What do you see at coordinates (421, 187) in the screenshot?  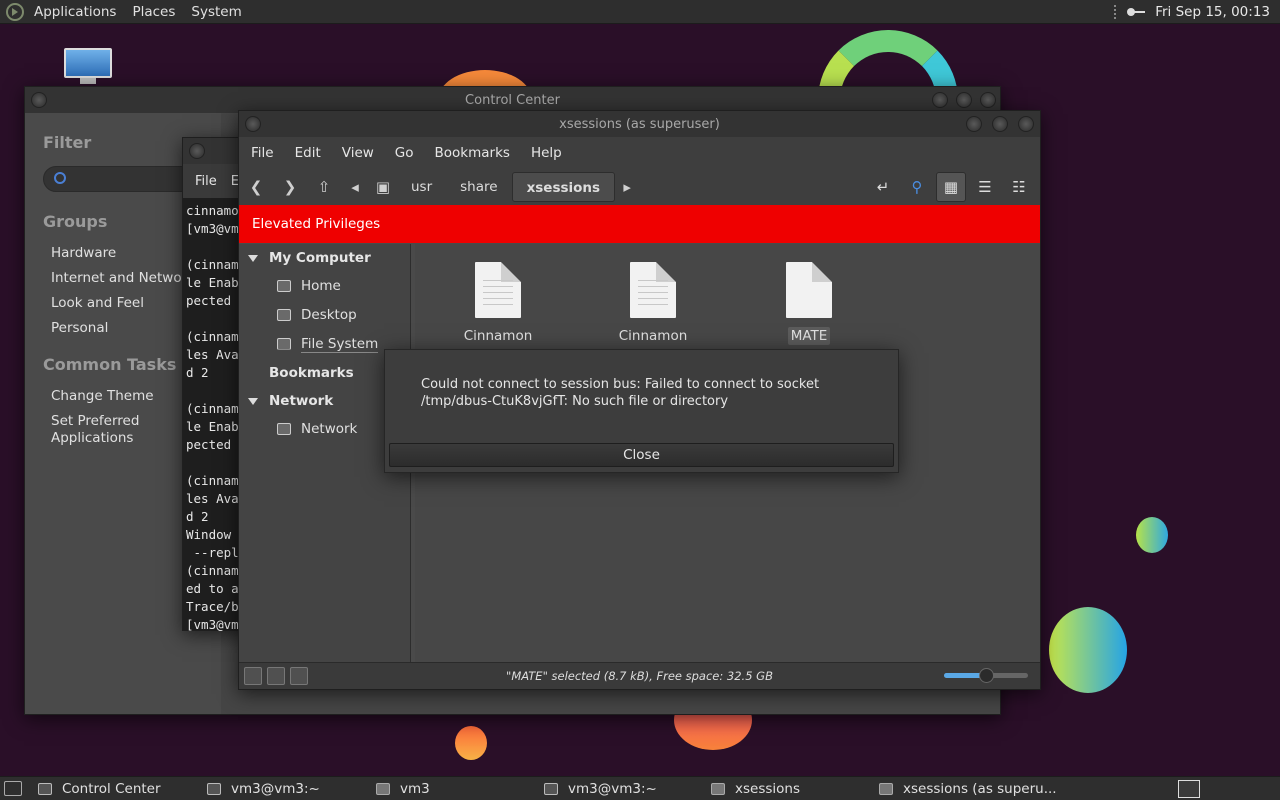 I see `breadcrumb-usr: usr` at bounding box center [421, 187].